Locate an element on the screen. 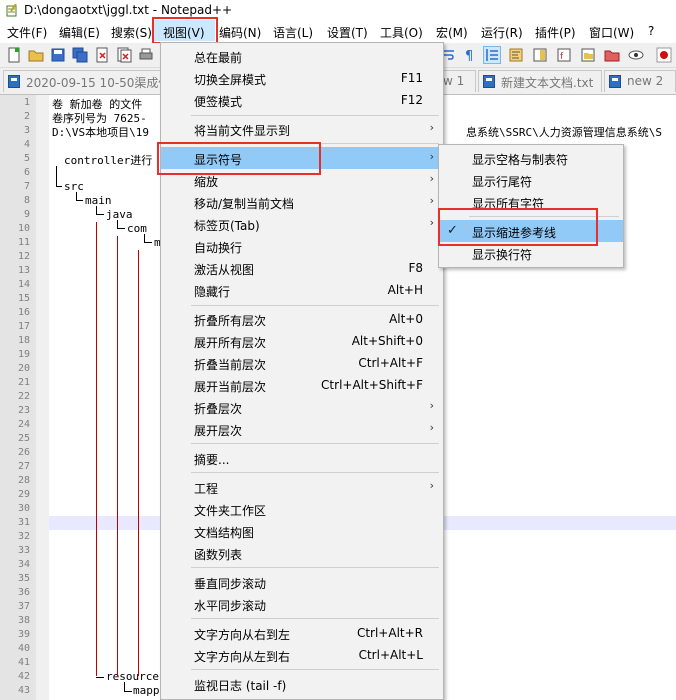  indent-guide-icon is located at coordinates (492, 55).